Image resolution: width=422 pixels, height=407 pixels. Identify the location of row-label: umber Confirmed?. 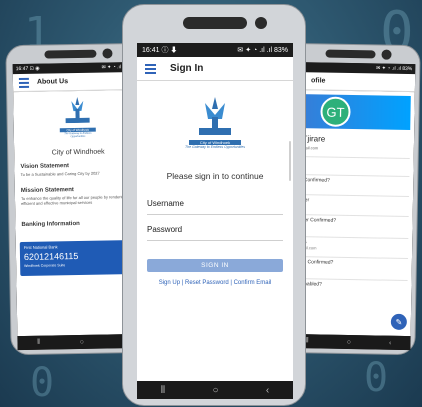
(315, 220).